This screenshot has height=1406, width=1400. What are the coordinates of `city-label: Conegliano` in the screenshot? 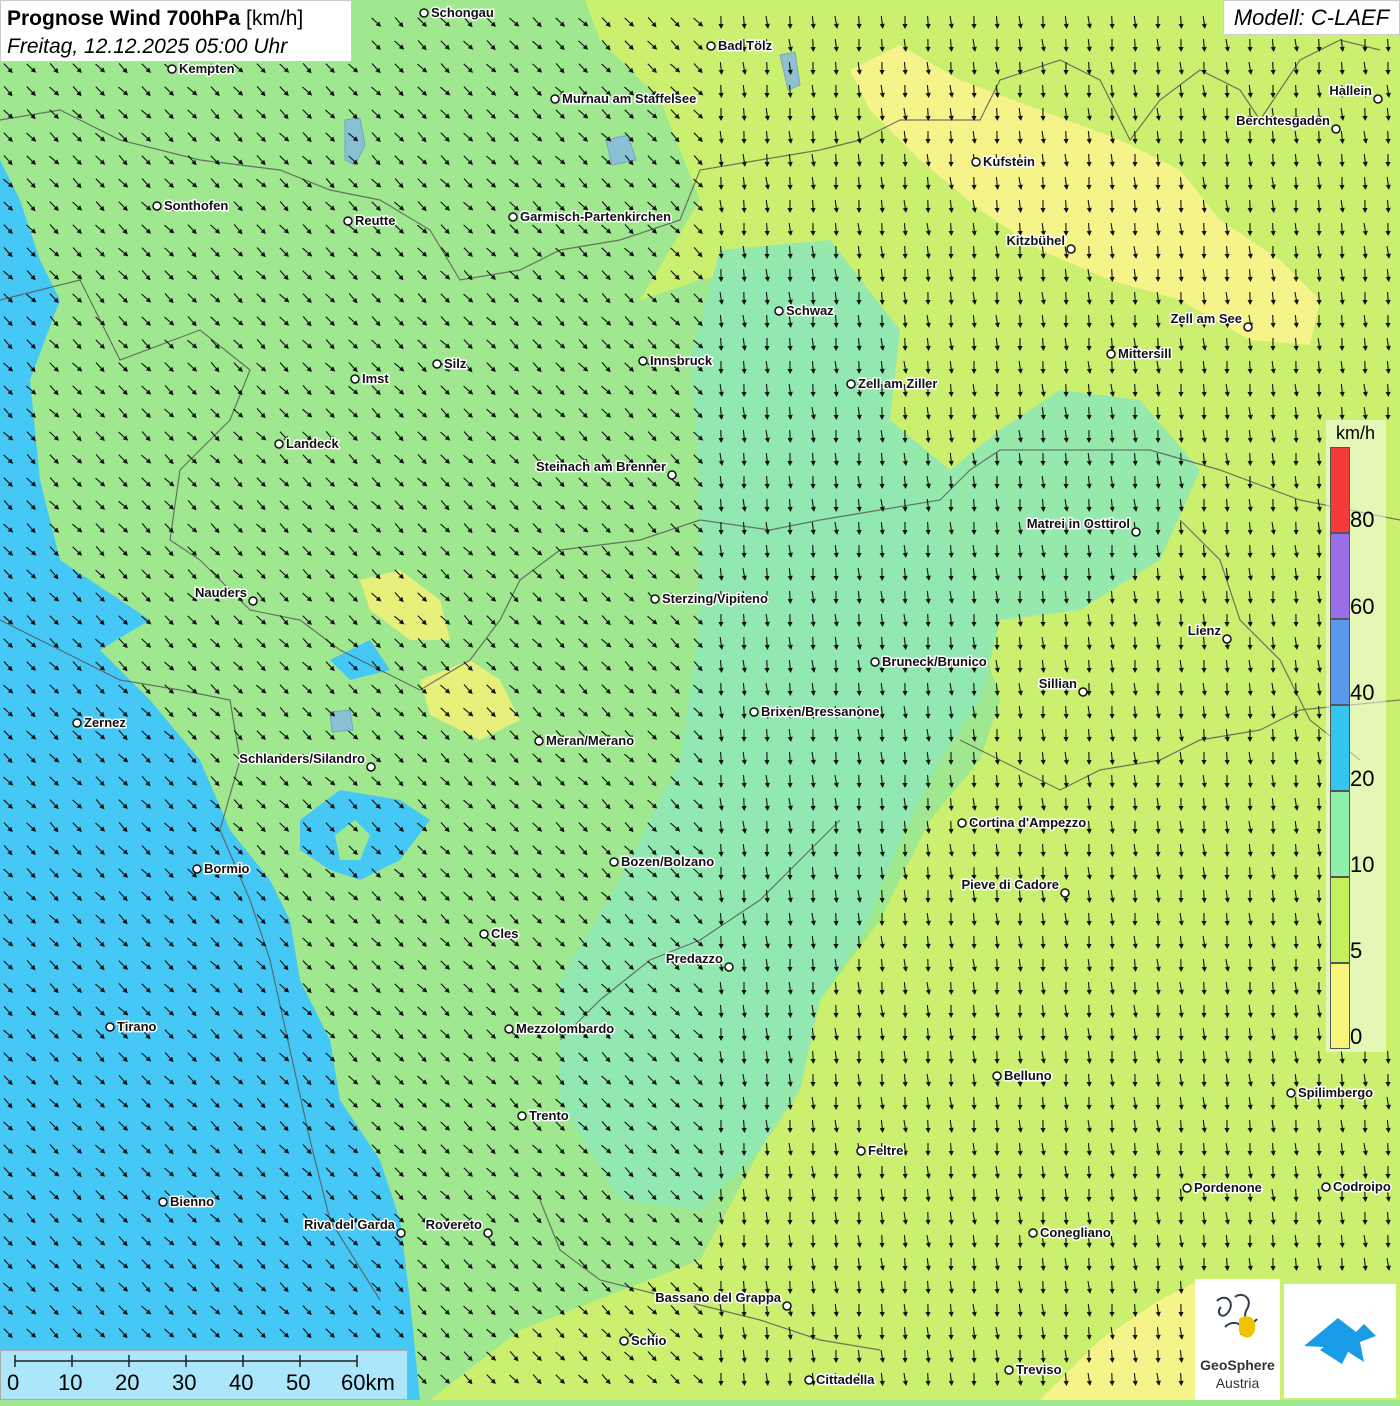 It's located at (1075, 1232).